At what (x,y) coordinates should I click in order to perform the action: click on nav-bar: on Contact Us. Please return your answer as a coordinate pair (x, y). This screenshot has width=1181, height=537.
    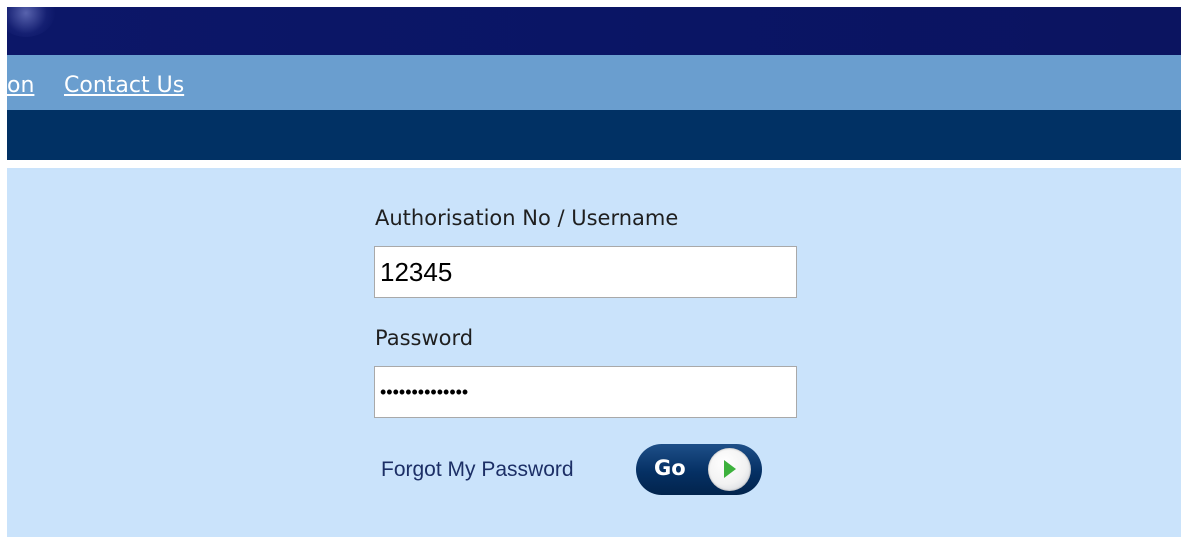
    Looking at the image, I should click on (594, 82).